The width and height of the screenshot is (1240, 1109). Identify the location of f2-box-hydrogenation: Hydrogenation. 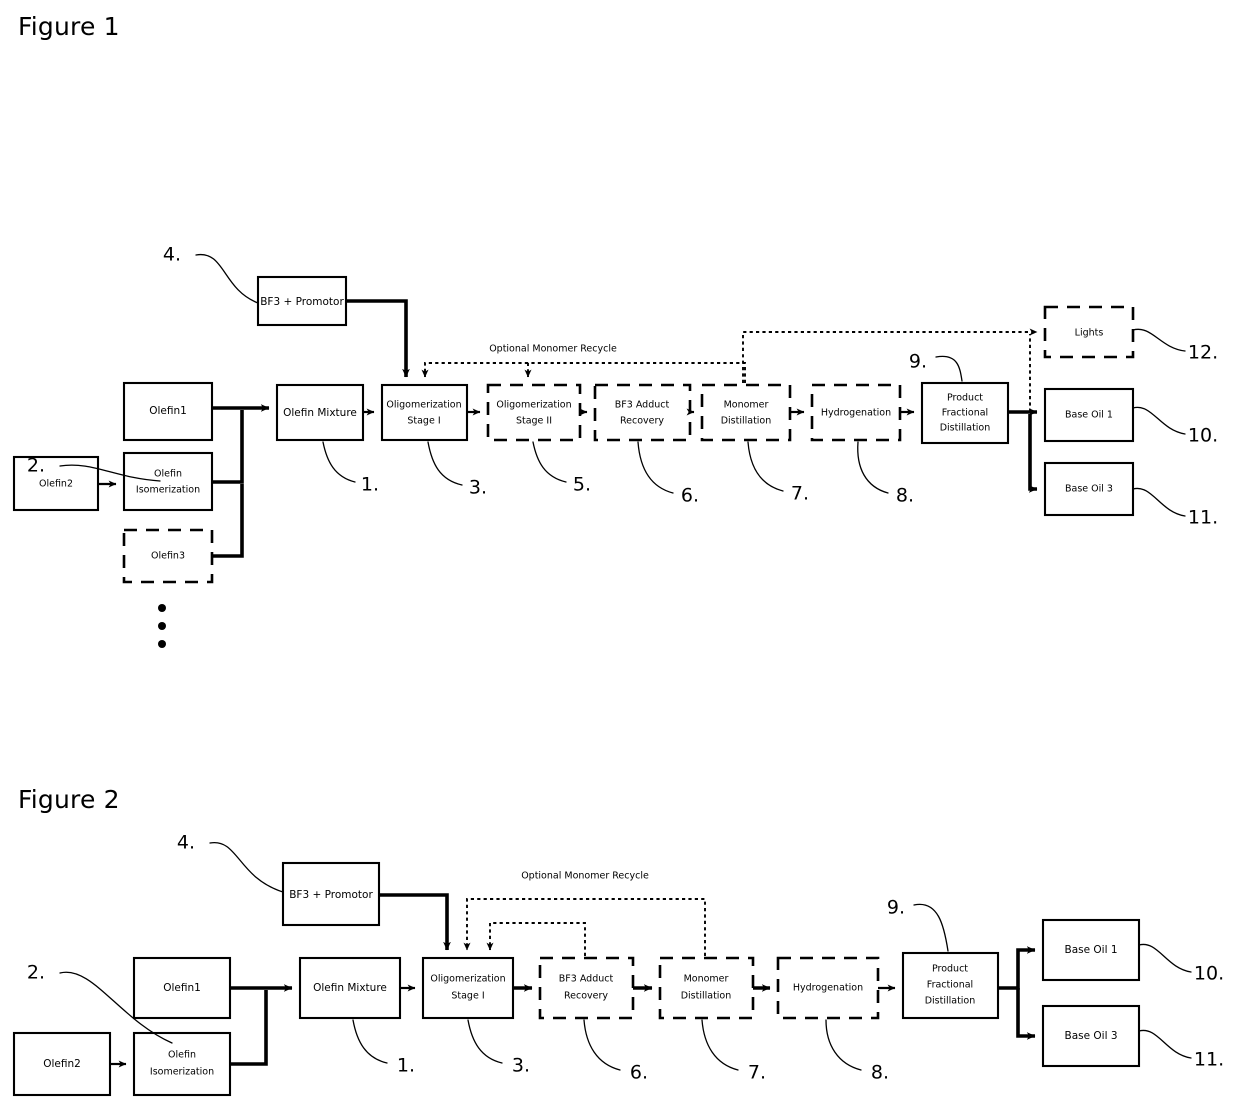
(828, 988).